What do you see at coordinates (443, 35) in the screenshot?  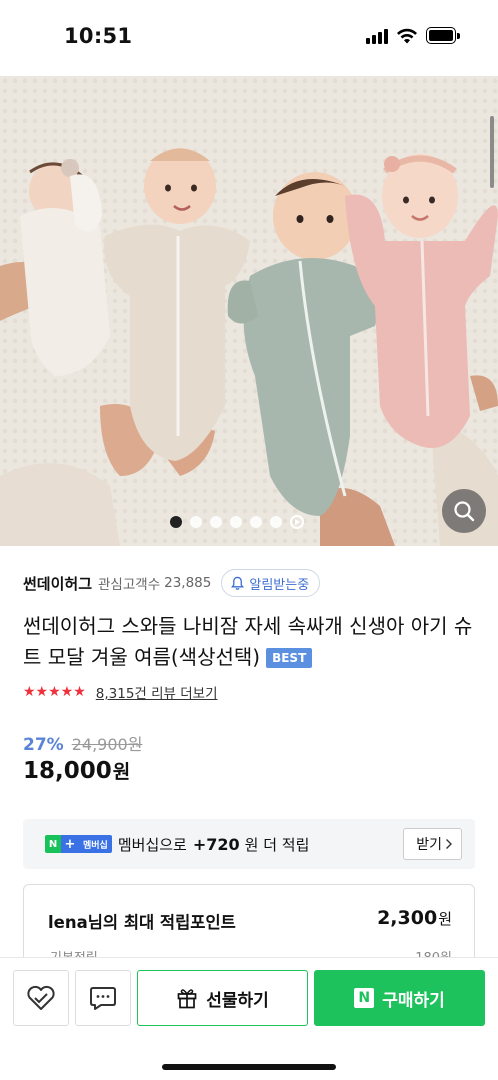 I see `battery-icon` at bounding box center [443, 35].